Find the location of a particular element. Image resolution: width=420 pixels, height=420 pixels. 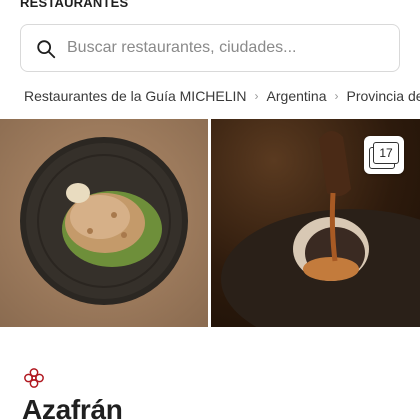

section-label: RESTAURANTES is located at coordinates (74, 5).